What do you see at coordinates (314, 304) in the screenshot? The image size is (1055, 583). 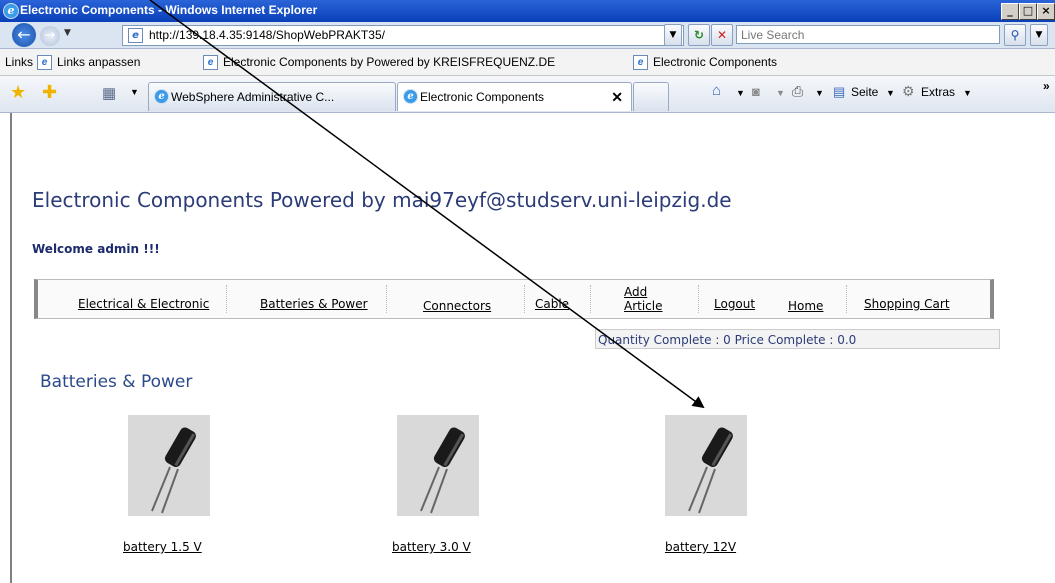 I see `menu-batteries-power: Batteries & Power` at bounding box center [314, 304].